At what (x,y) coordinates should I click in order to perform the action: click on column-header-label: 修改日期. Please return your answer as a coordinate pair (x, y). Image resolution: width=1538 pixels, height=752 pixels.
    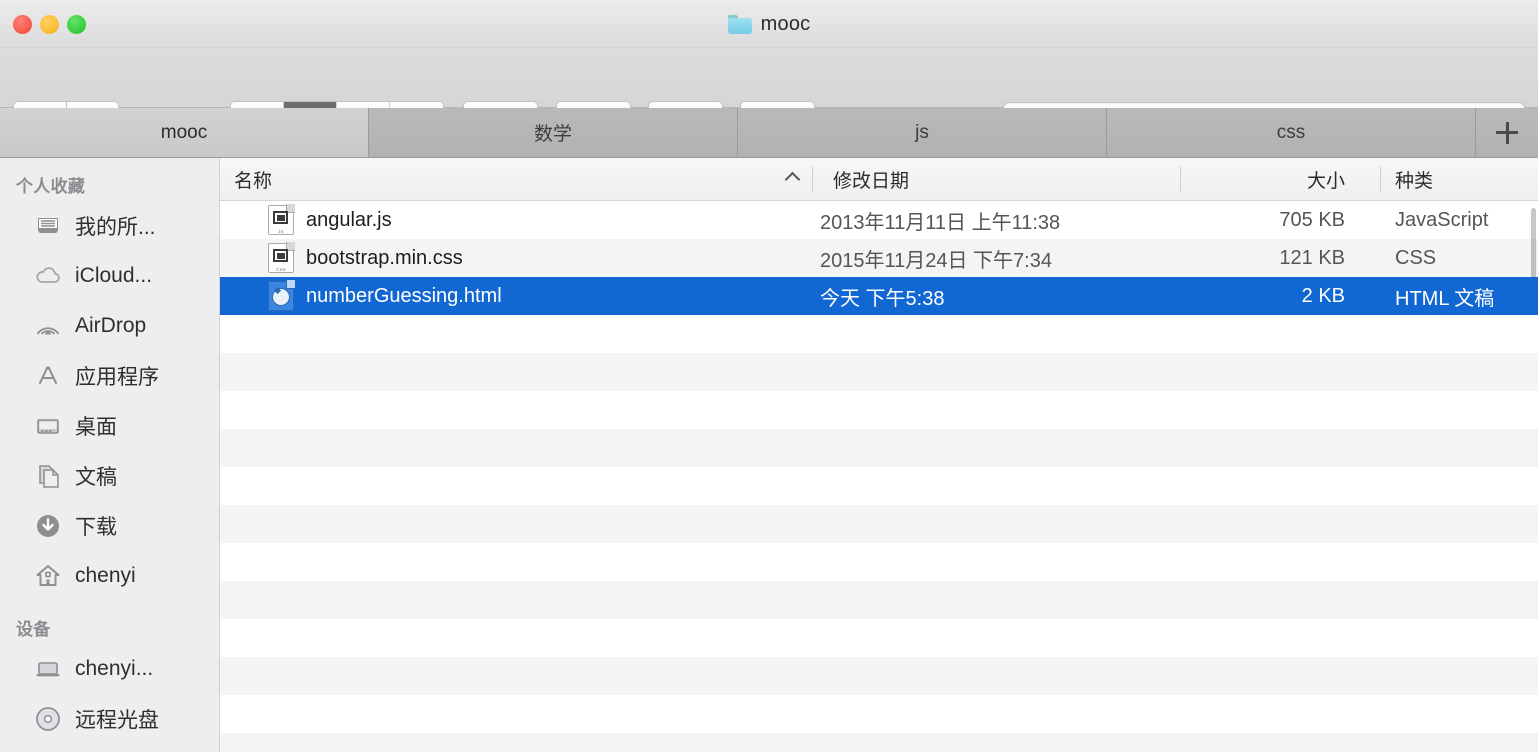
    Looking at the image, I should click on (871, 181).